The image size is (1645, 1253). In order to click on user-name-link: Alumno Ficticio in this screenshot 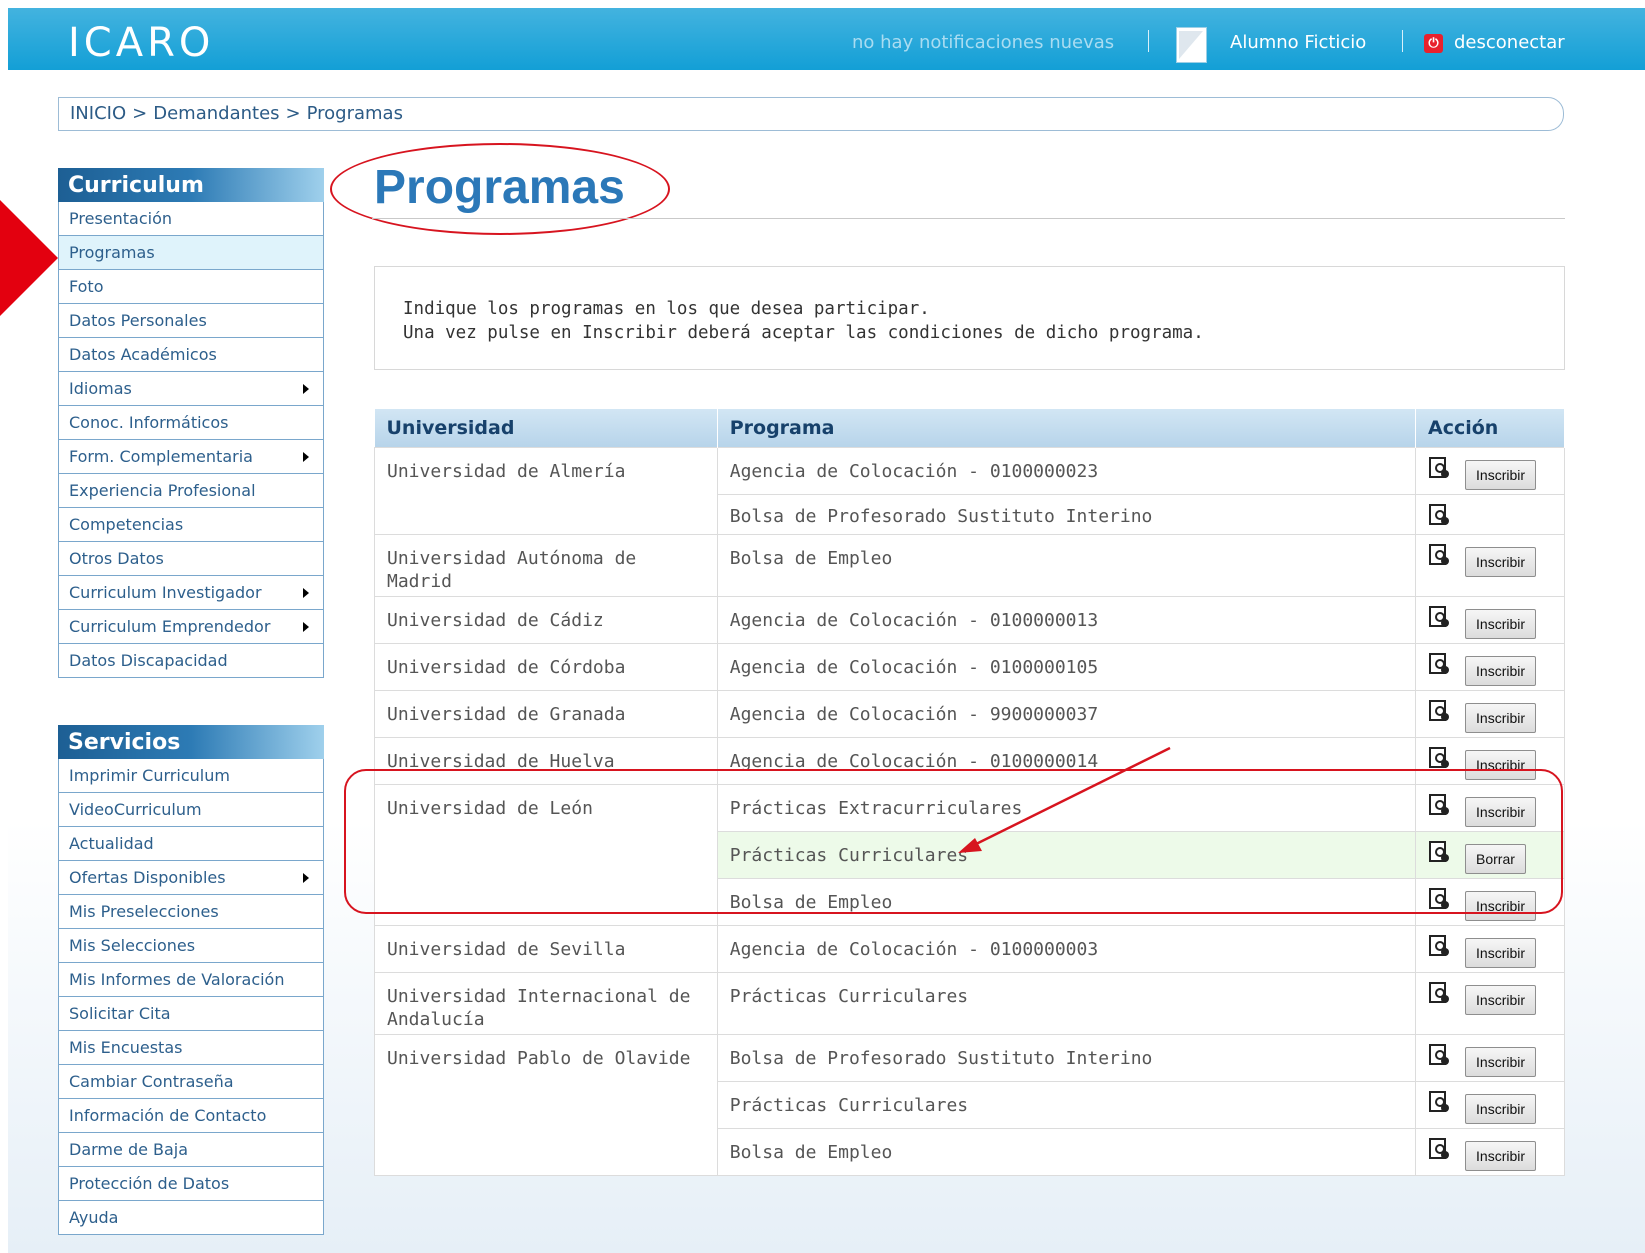, I will do `click(1298, 42)`.